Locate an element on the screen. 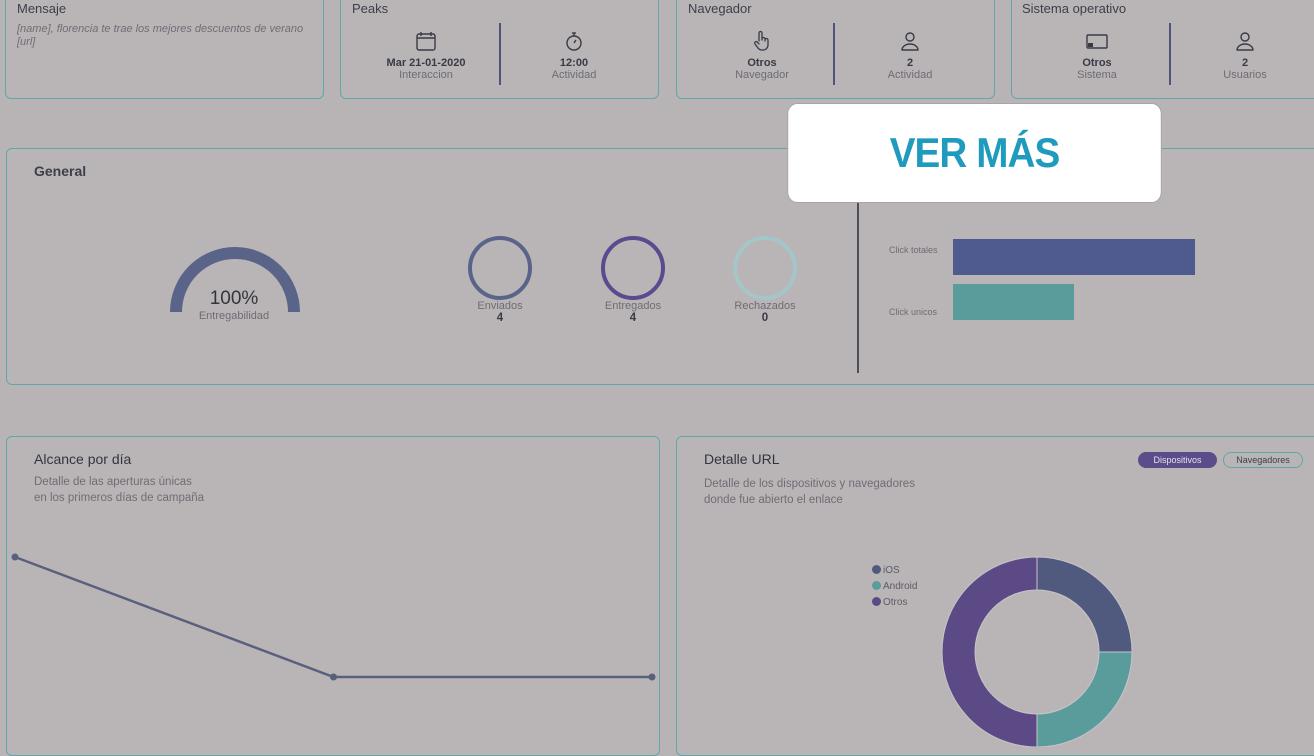 The width and height of the screenshot is (1314, 756). ring-enviados-label: Enviados 4 is located at coordinates (500, 312).